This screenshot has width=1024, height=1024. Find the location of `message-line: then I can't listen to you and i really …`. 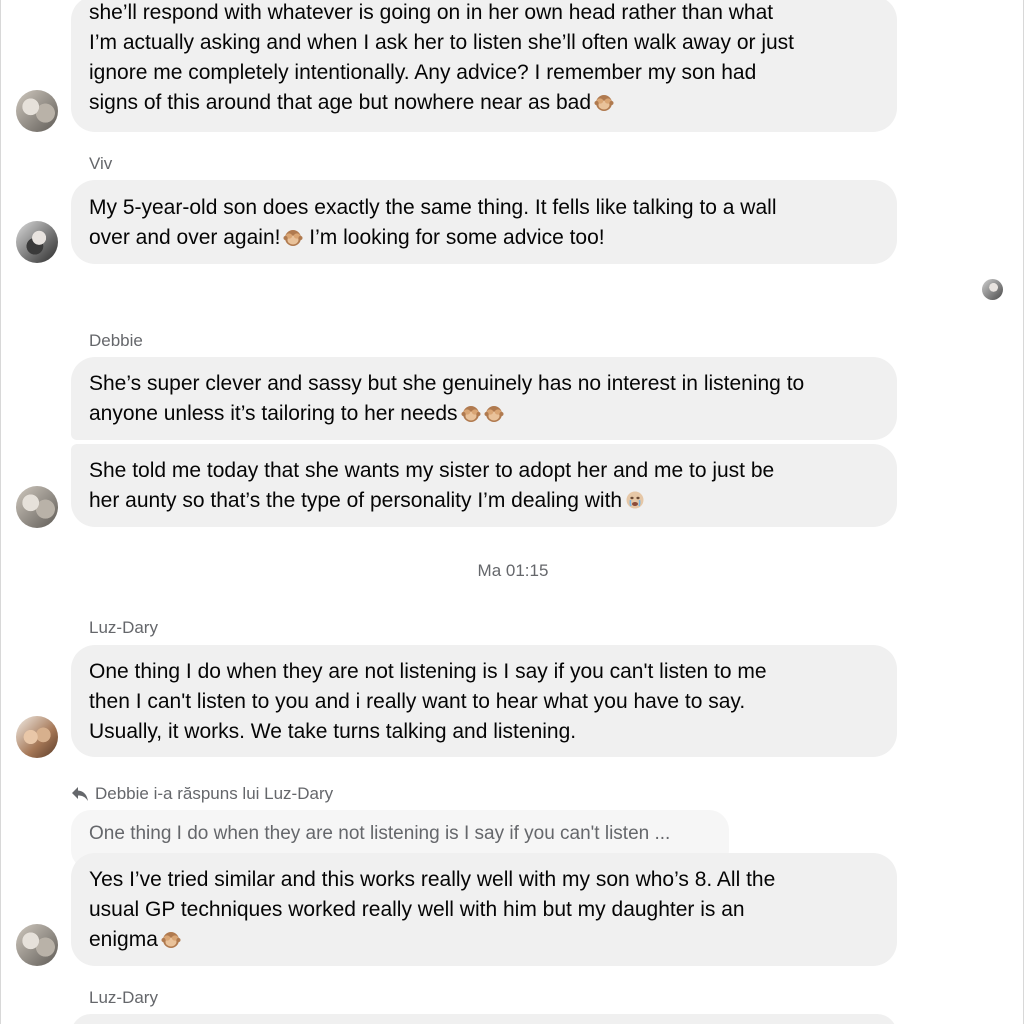

message-line: then I can't listen to you and i really … is located at coordinates (417, 701).